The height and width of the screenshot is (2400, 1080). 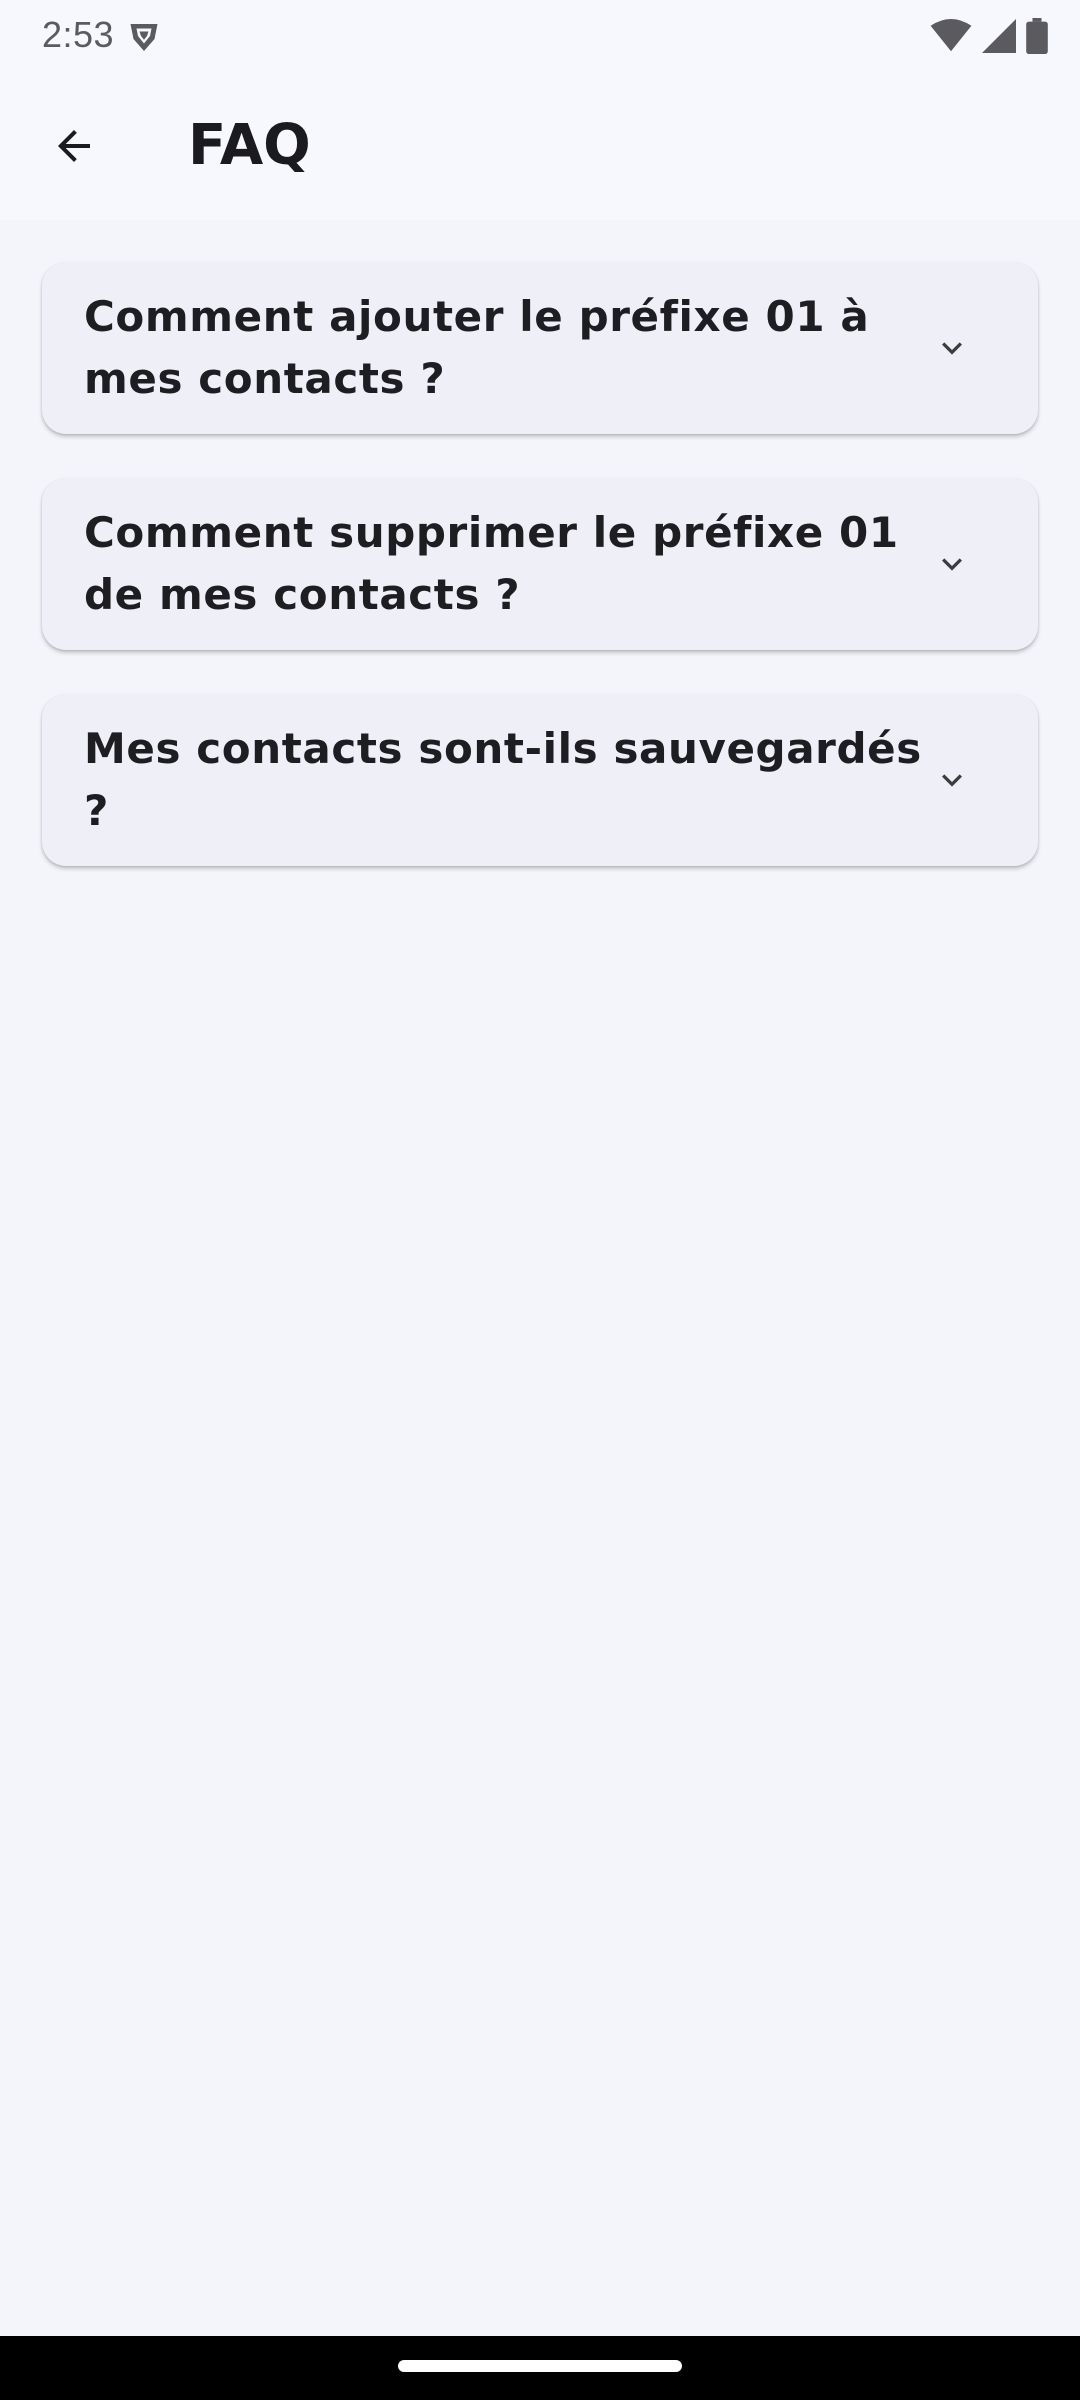 I want to click on battery-icon, so click(x=1037, y=36).